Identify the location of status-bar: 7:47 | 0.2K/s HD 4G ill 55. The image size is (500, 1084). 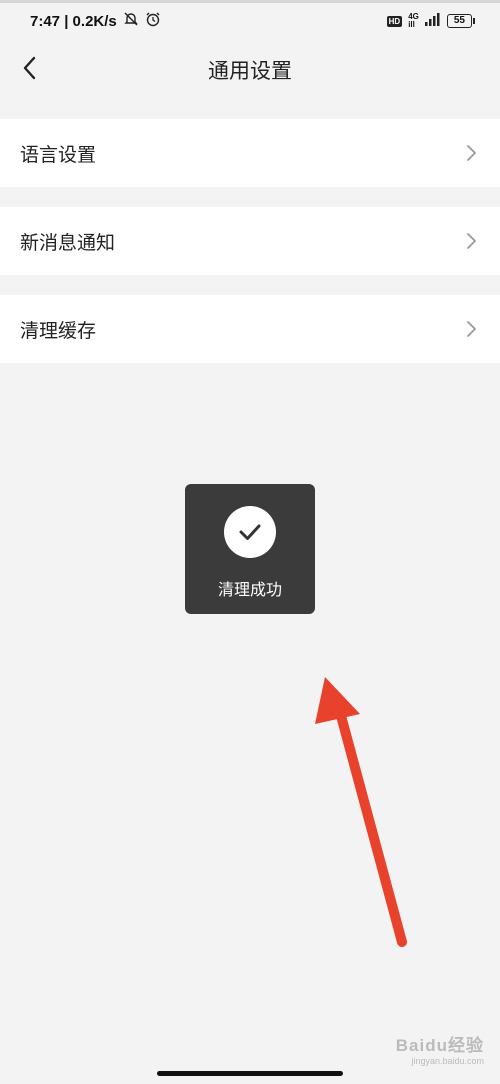
(250, 21).